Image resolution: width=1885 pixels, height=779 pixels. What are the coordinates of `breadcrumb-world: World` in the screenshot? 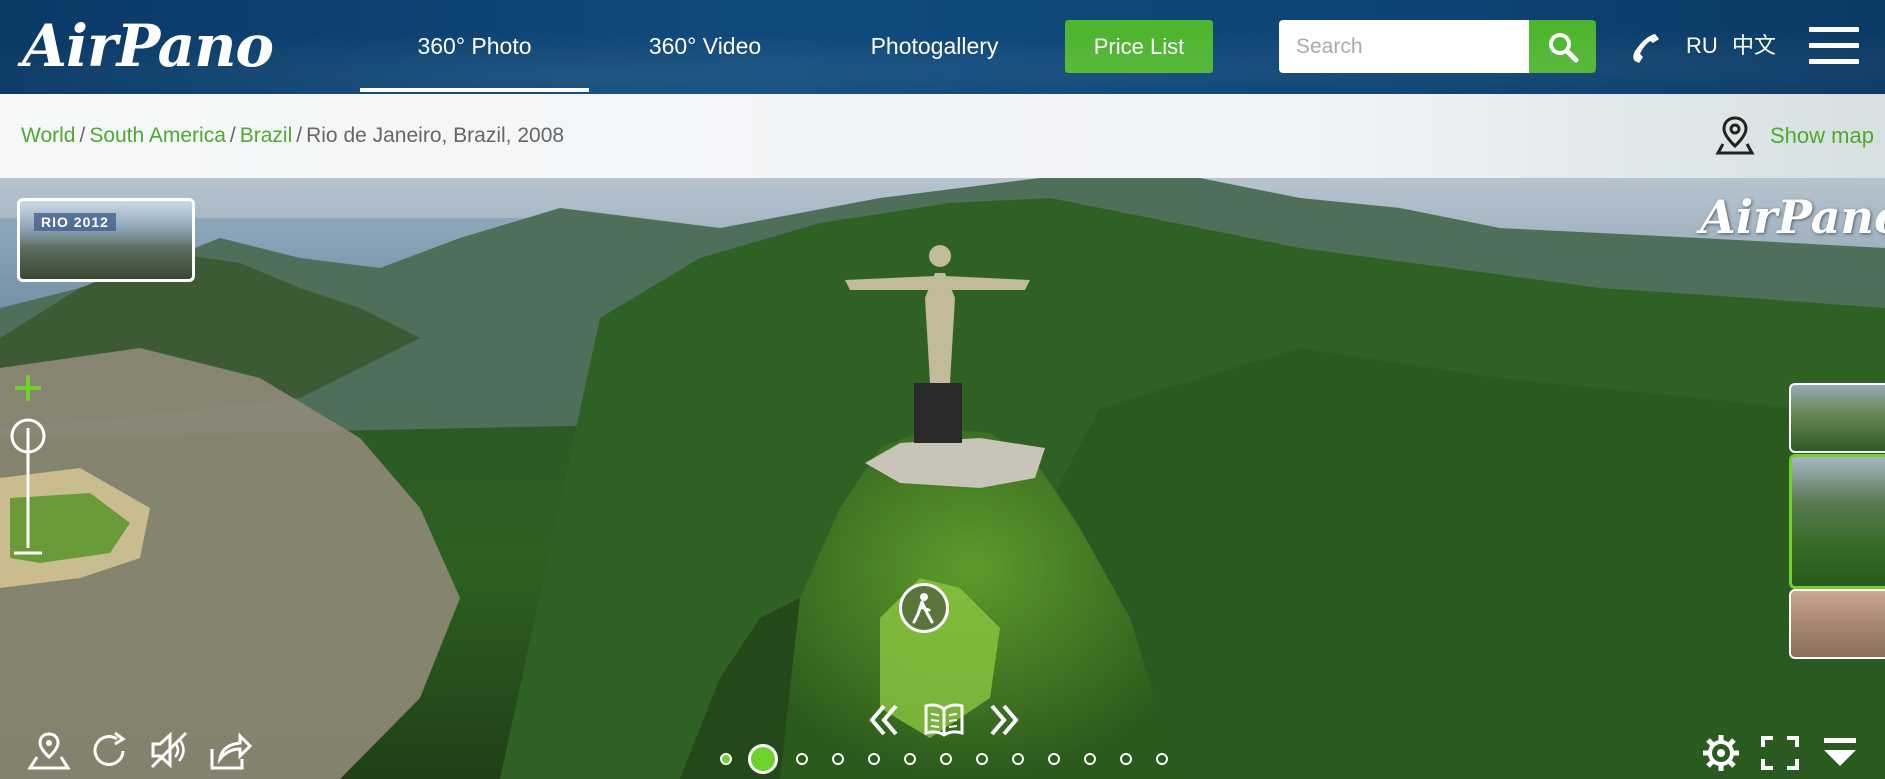 It's located at (48, 135).